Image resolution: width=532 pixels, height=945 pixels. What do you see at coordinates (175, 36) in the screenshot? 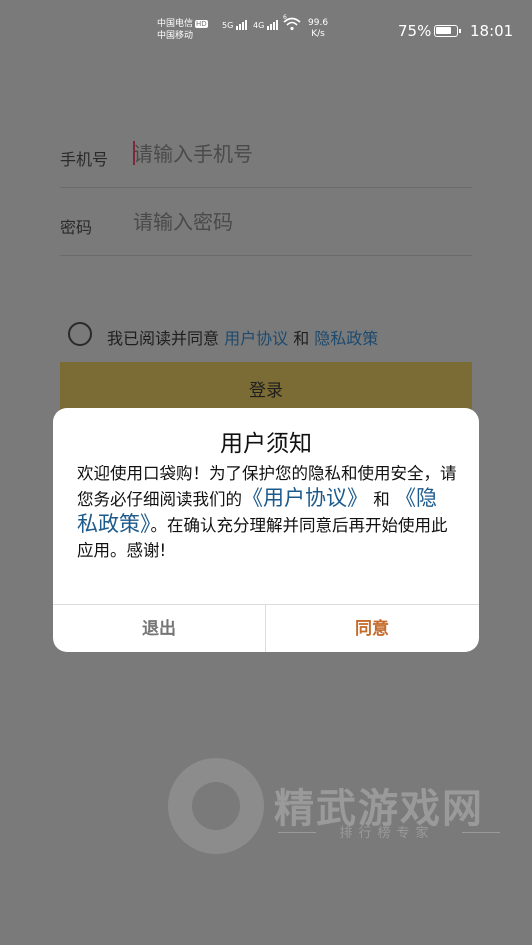
I see `carrier-2: 中国移动` at bounding box center [175, 36].